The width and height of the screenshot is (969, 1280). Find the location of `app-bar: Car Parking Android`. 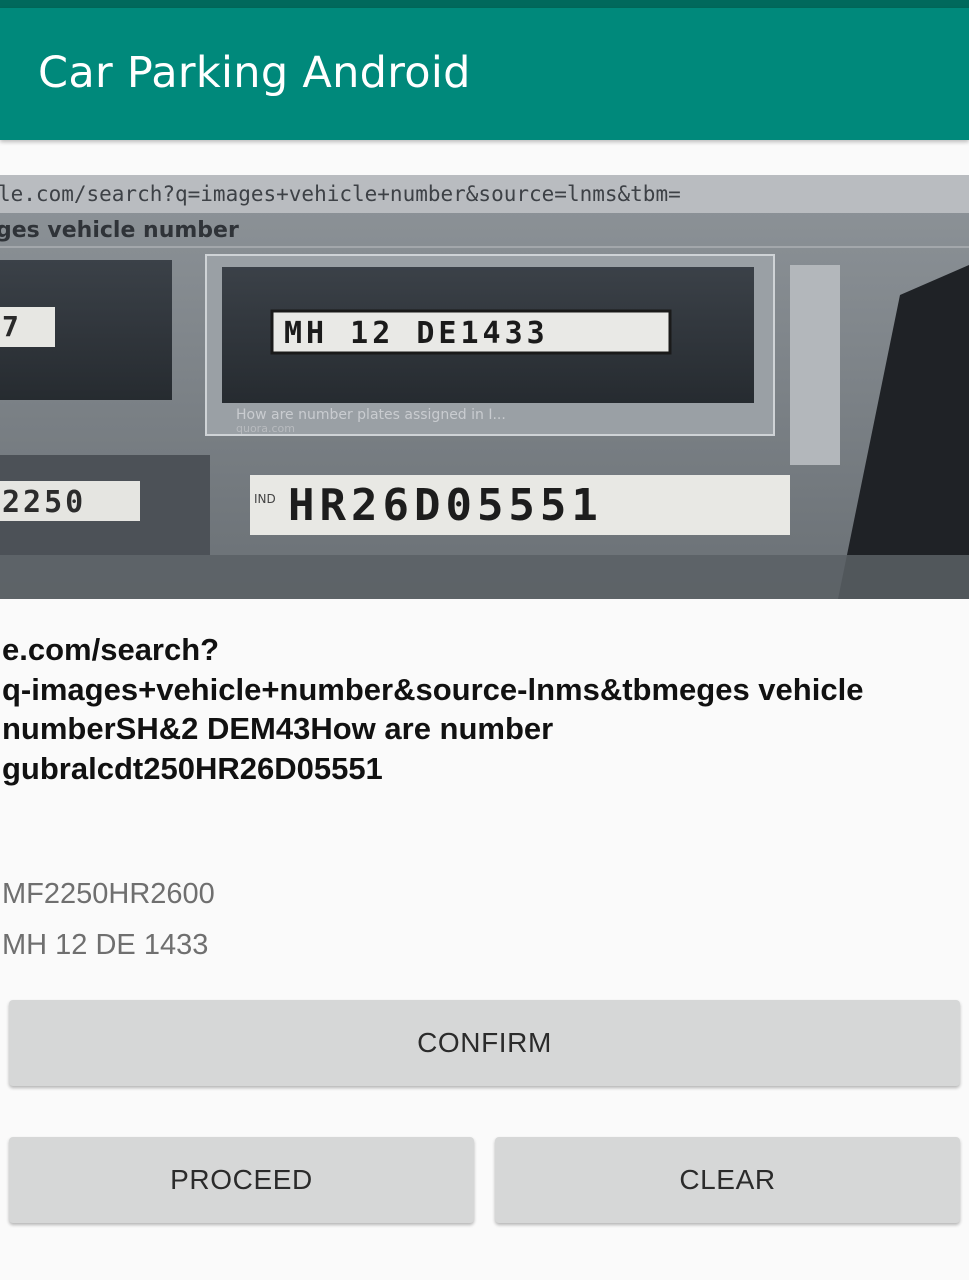

app-bar: Car Parking Android is located at coordinates (484, 74).